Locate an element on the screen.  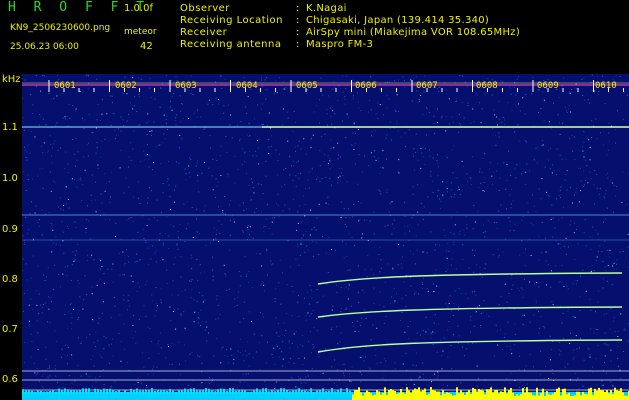
time-label: 0607 is located at coordinates (427, 86).